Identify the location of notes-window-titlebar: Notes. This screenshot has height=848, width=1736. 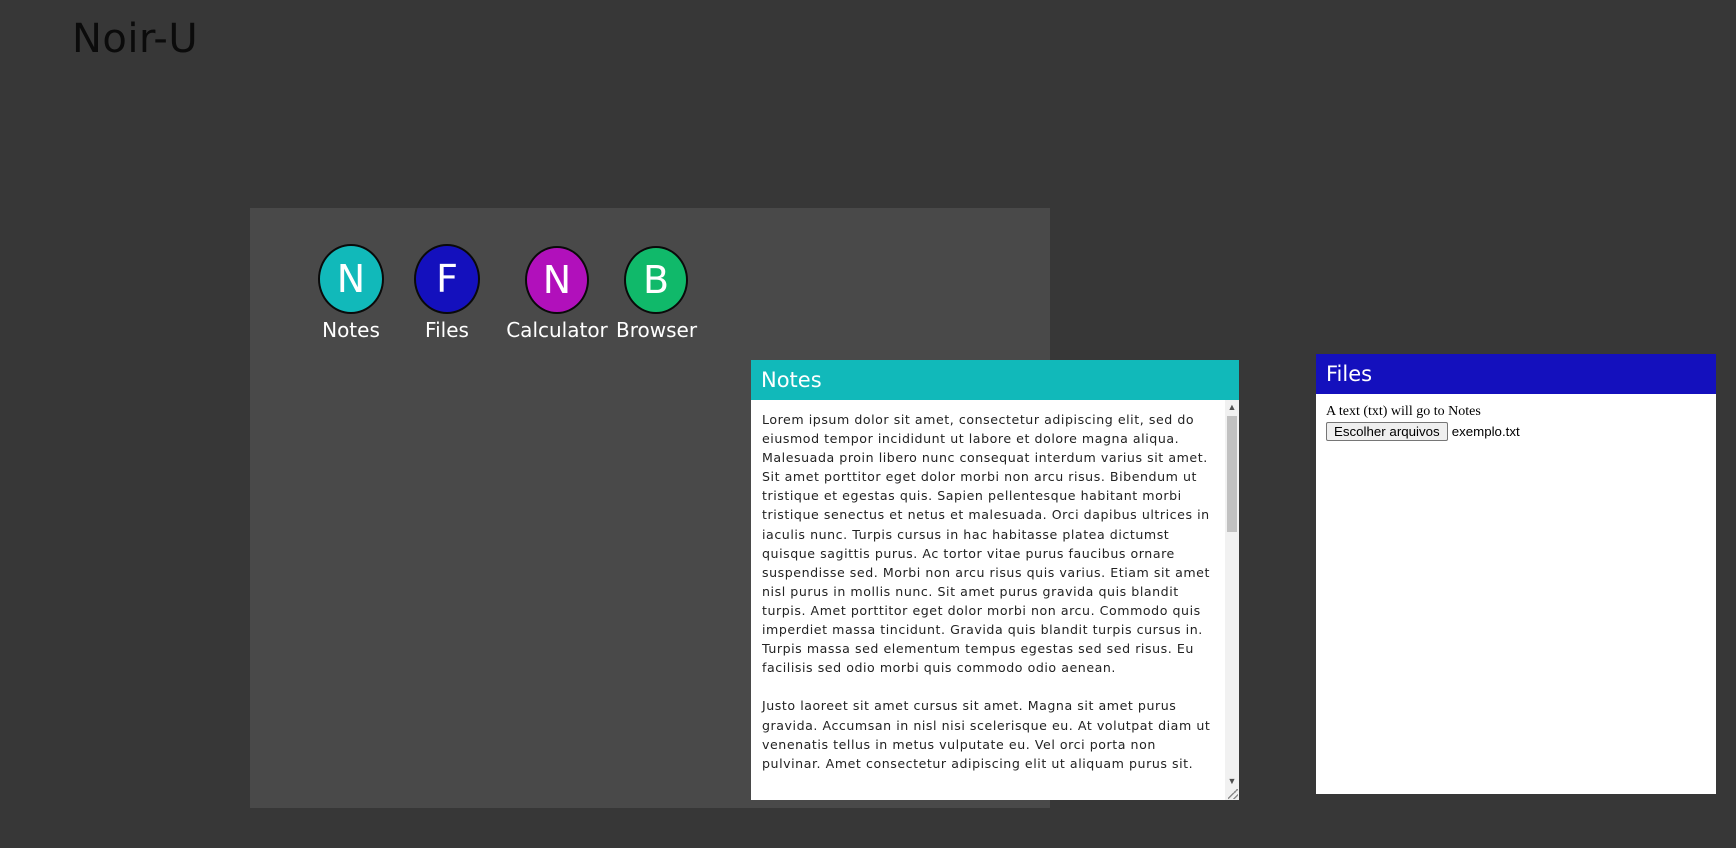
(995, 380).